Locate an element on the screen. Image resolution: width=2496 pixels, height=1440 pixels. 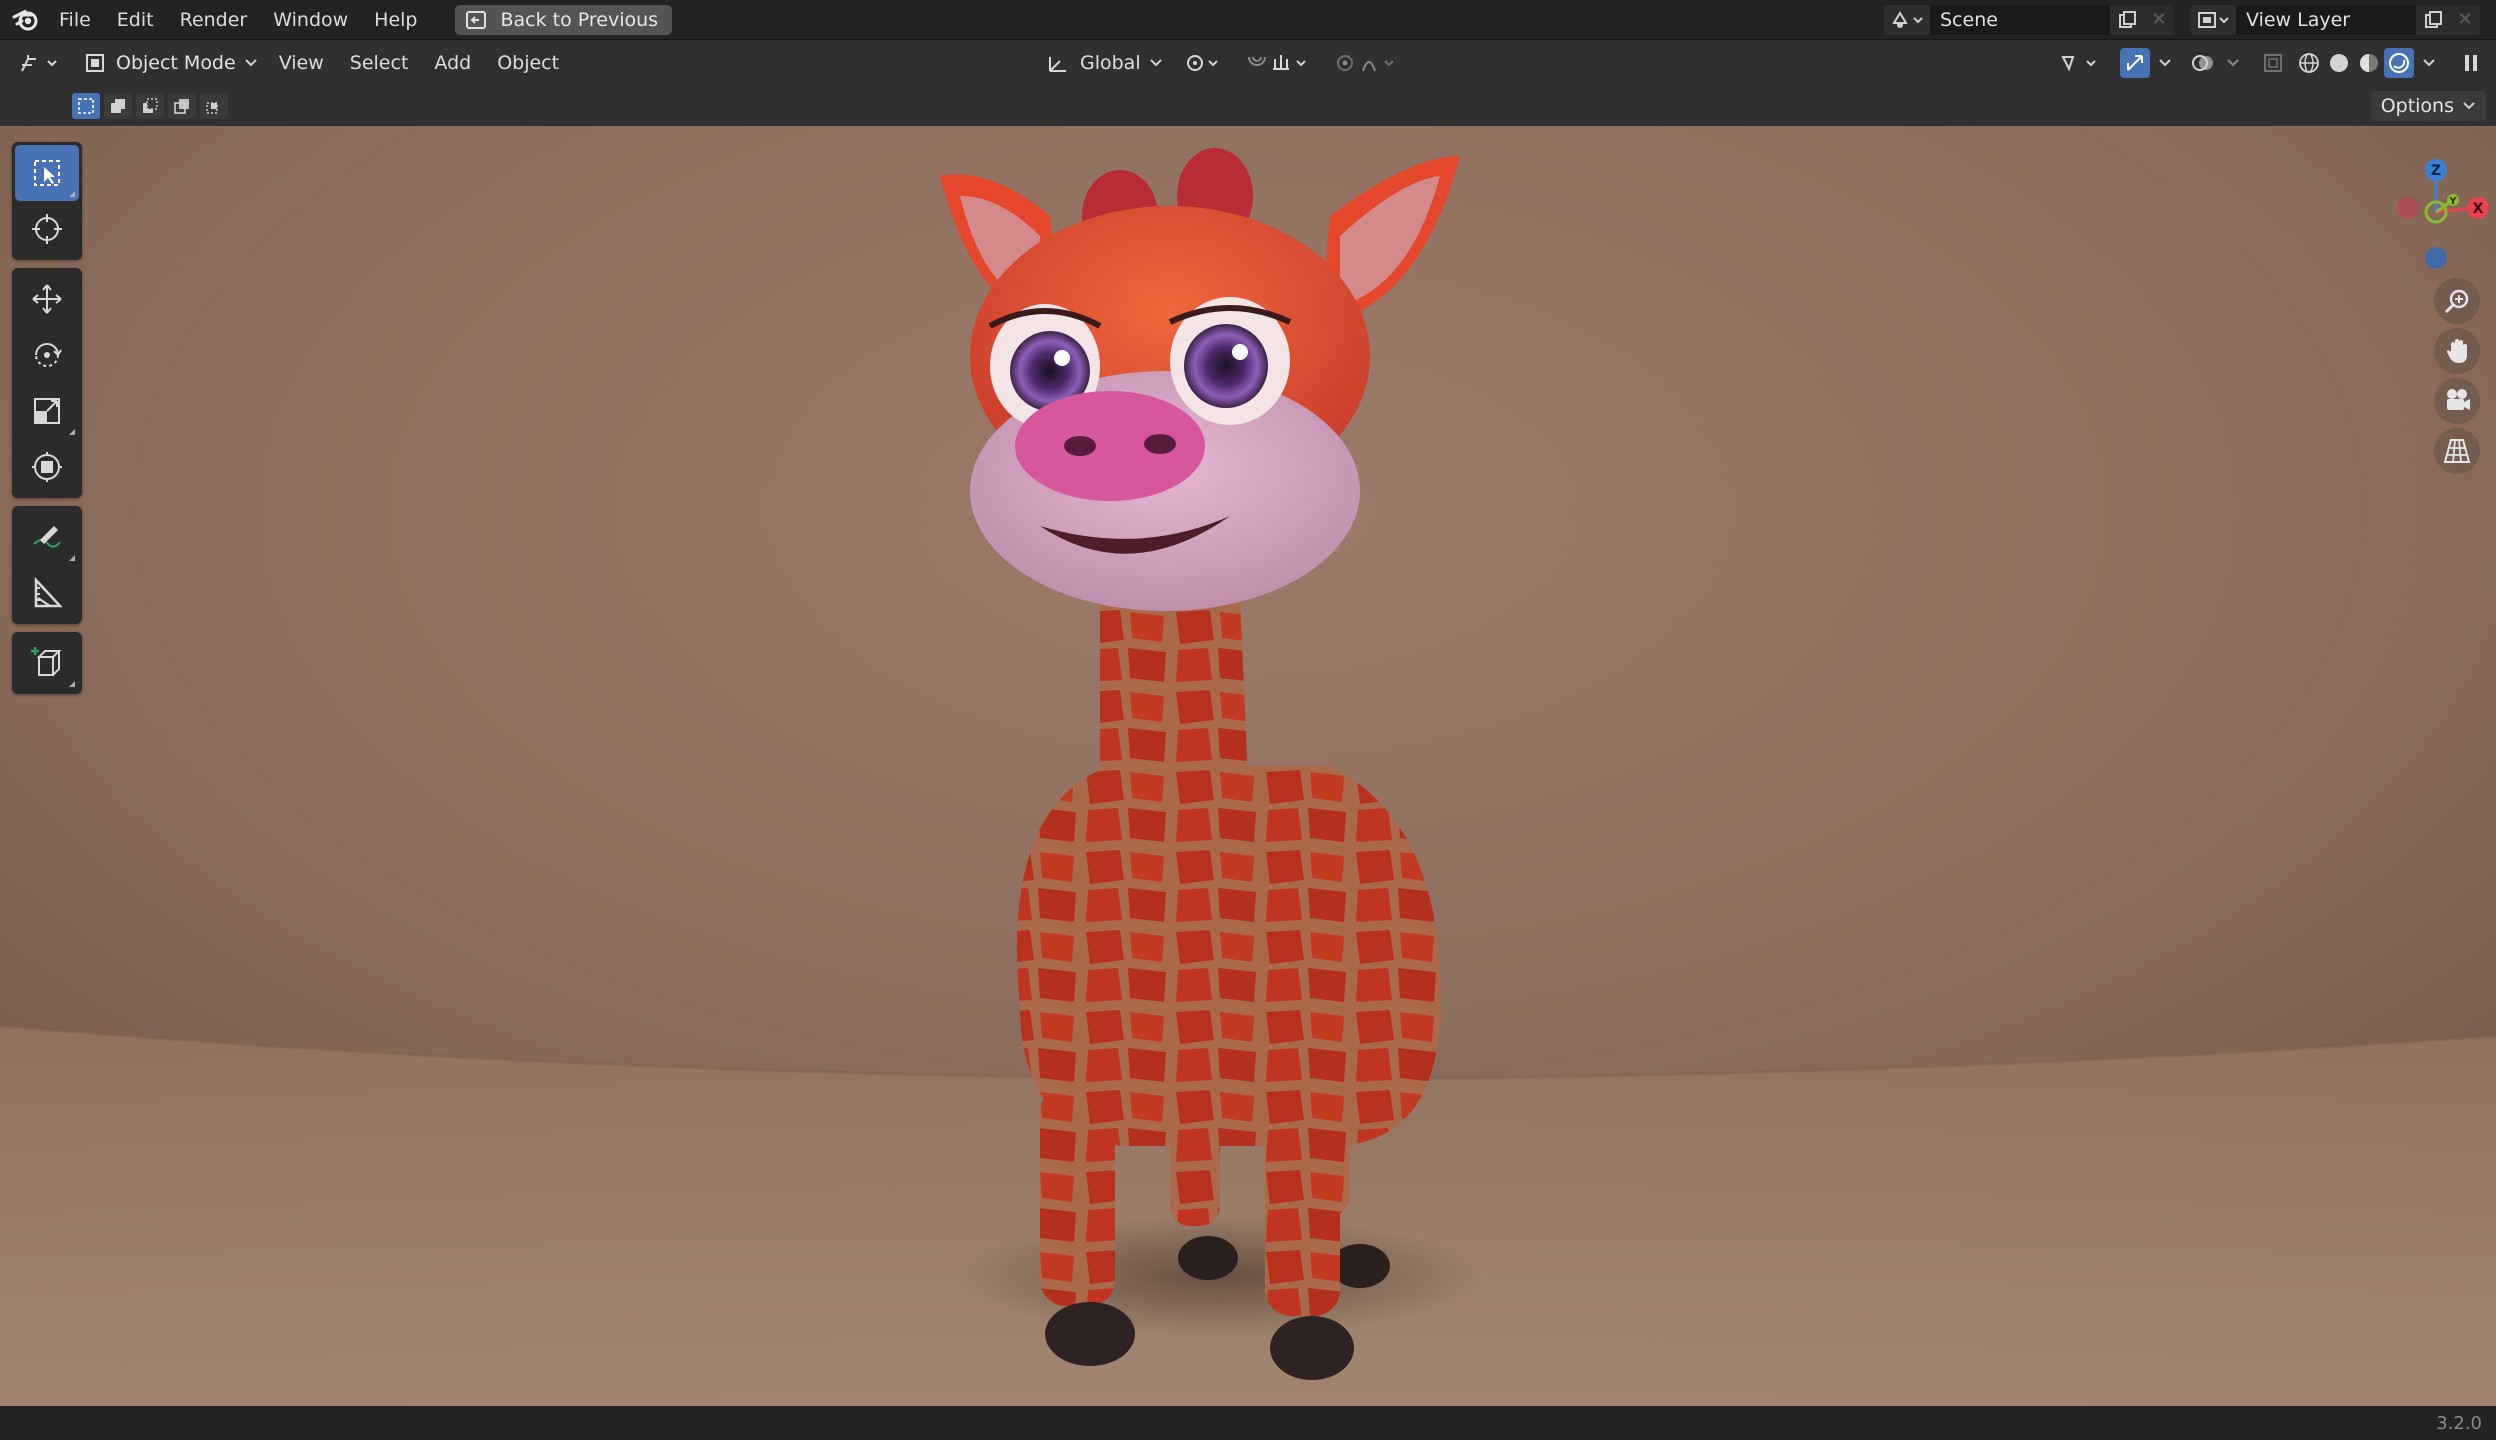
tool-group-add is located at coordinates (47, 663).